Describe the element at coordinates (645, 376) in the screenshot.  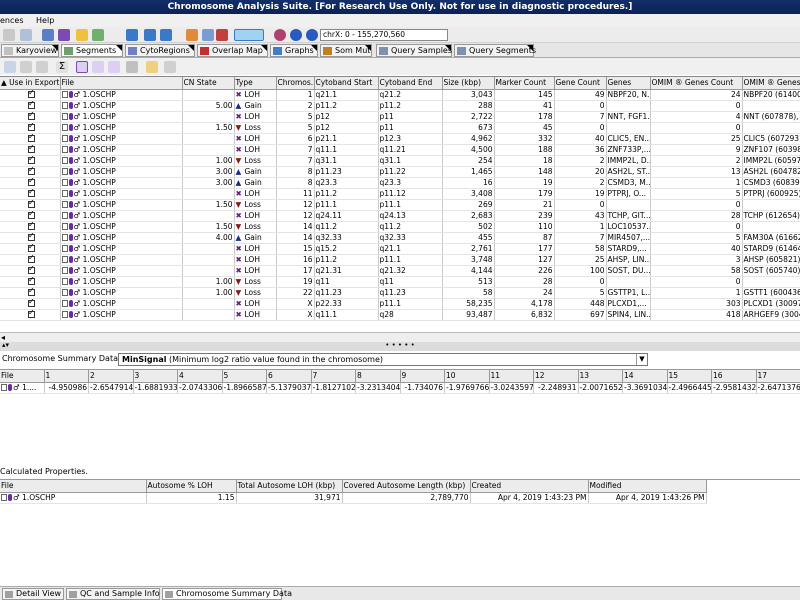
I see `column-header: 14` at that location.